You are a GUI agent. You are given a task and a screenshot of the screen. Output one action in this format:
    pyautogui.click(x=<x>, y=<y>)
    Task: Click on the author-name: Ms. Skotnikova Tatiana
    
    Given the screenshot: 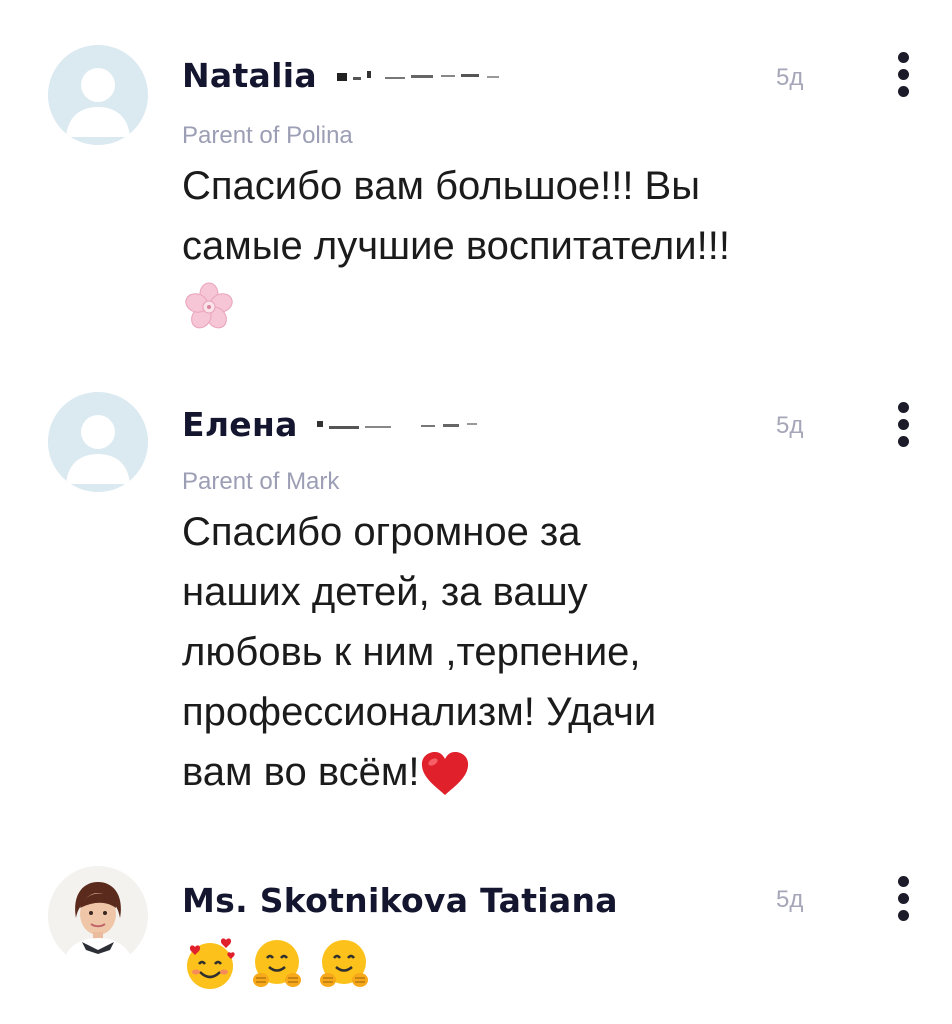 What is the action you would take?
    pyautogui.click(x=400, y=900)
    